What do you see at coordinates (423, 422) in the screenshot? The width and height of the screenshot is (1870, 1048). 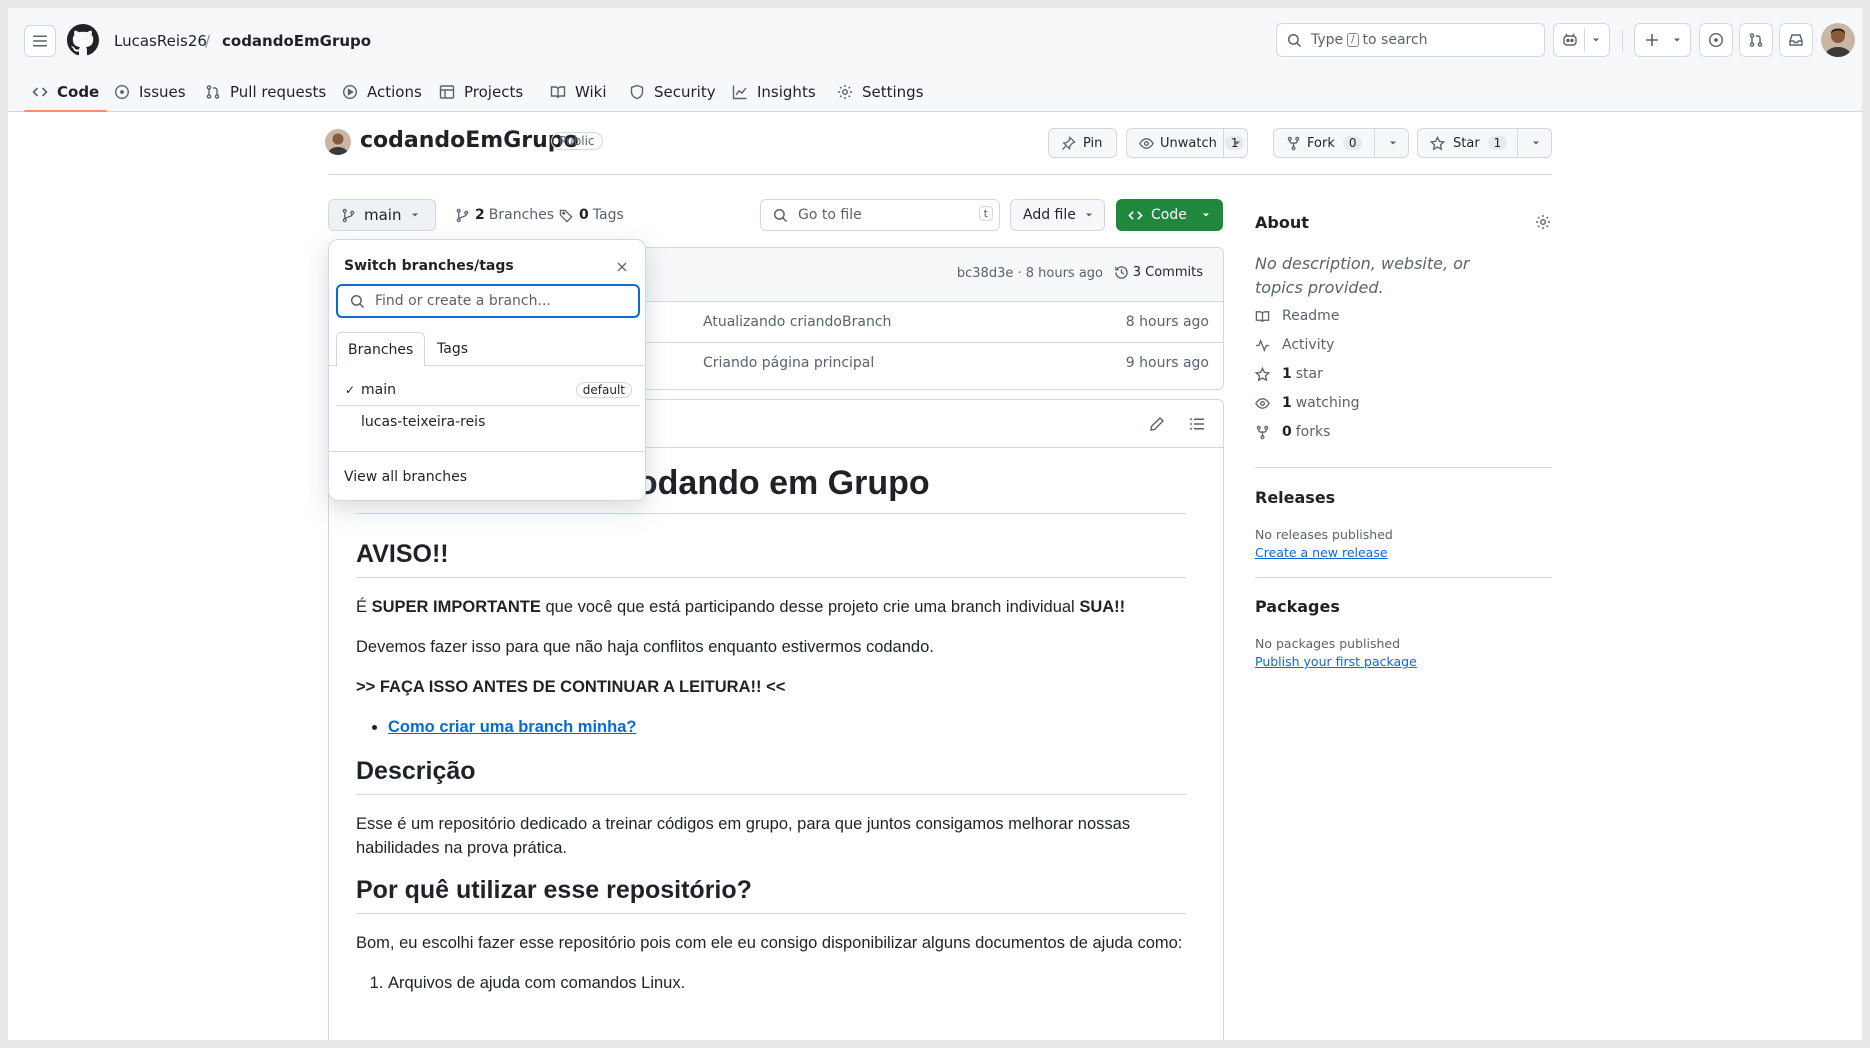 I see `branch-option-label: lucas-teixeira-reis` at bounding box center [423, 422].